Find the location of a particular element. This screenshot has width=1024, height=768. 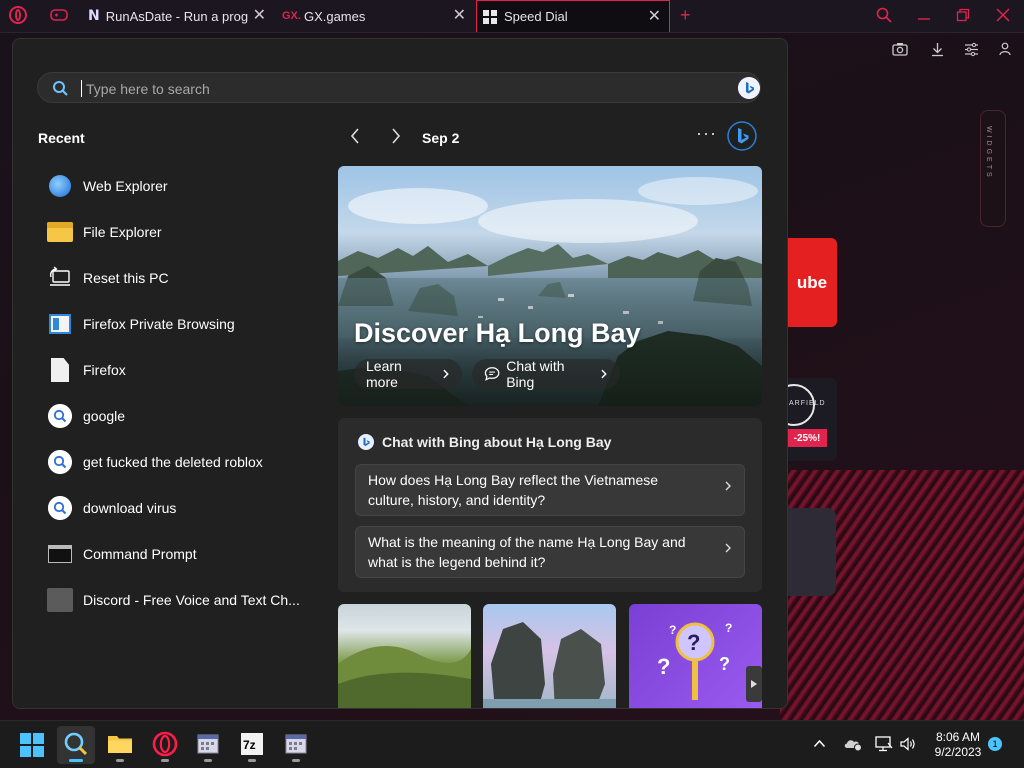

recent-item-label: download virus is located at coordinates (130, 508).